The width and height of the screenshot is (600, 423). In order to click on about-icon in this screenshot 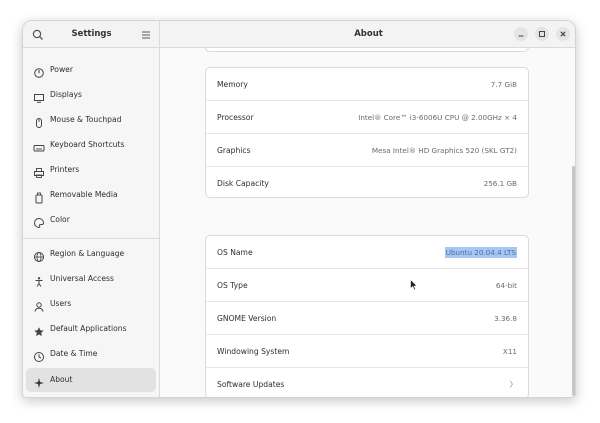, I will do `click(39, 381)`.